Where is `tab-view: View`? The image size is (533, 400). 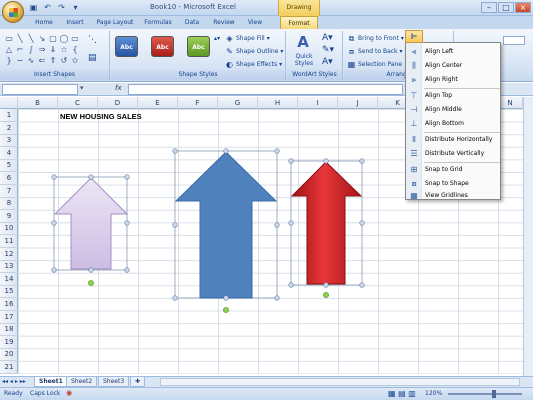 tab-view: View is located at coordinates (255, 22).